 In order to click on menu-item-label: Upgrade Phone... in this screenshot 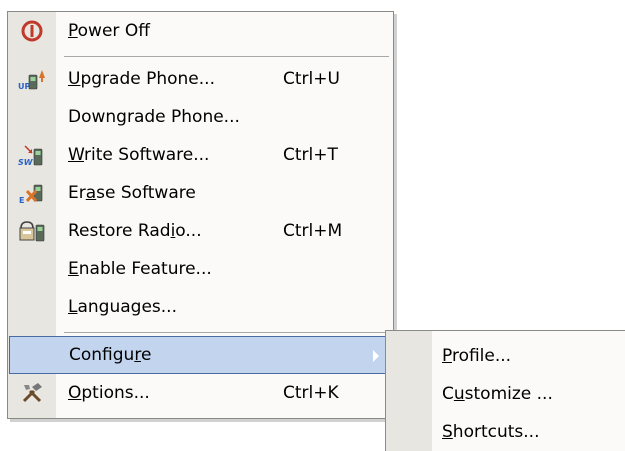, I will do `click(141, 79)`.